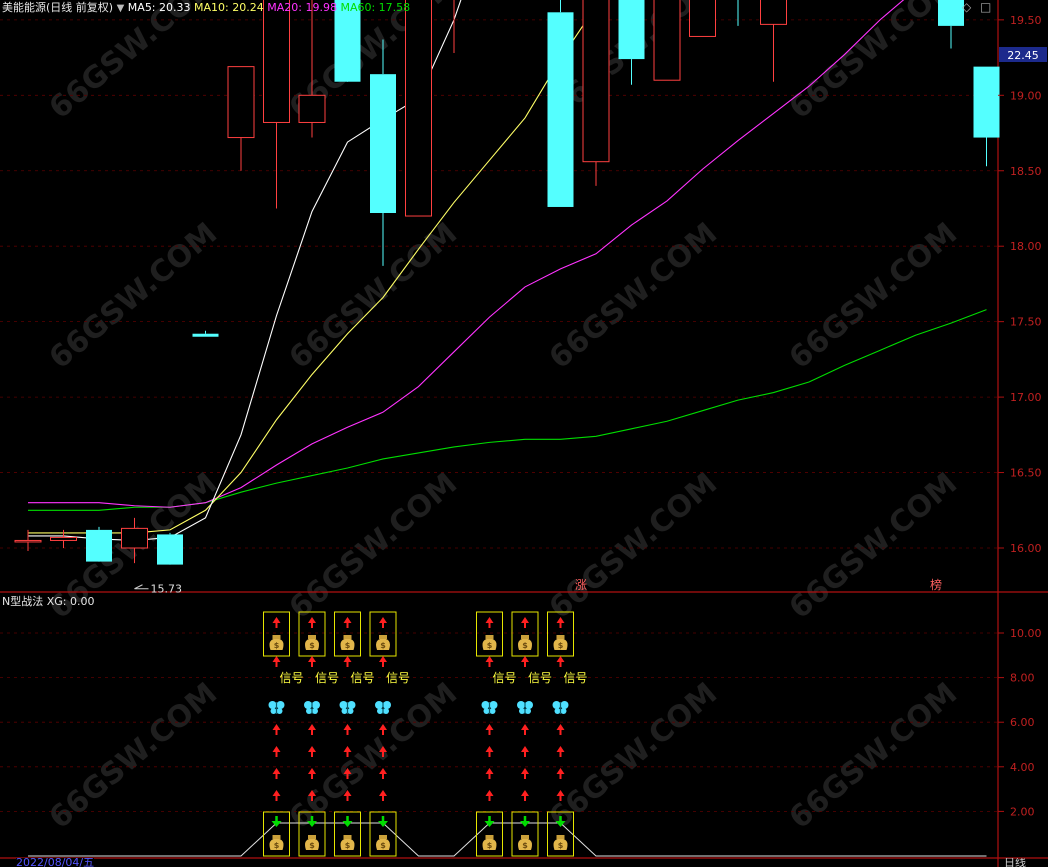 This screenshot has width=1048, height=867. What do you see at coordinates (1026, 322) in the screenshot?
I see `price-tick-label: 17.50` at bounding box center [1026, 322].